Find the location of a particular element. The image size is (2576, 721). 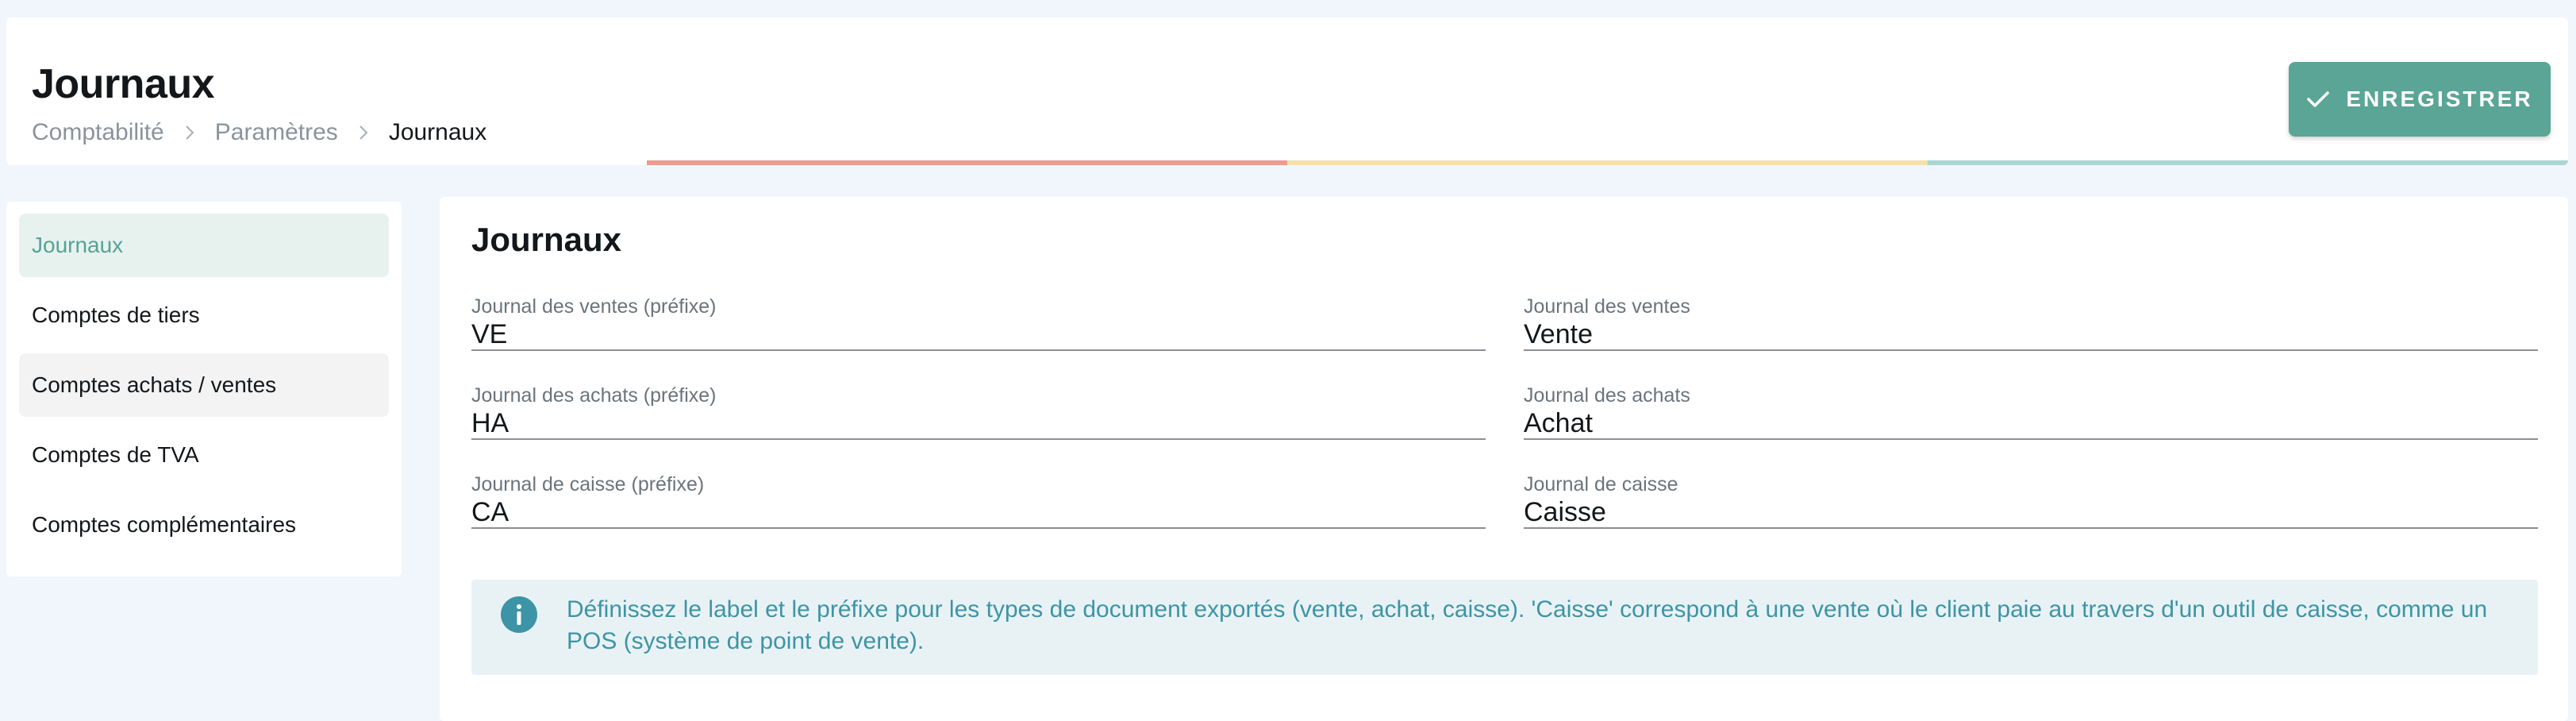

journal-achats-prefix-field: Journal des achats (préfixe) is located at coordinates (978, 407).